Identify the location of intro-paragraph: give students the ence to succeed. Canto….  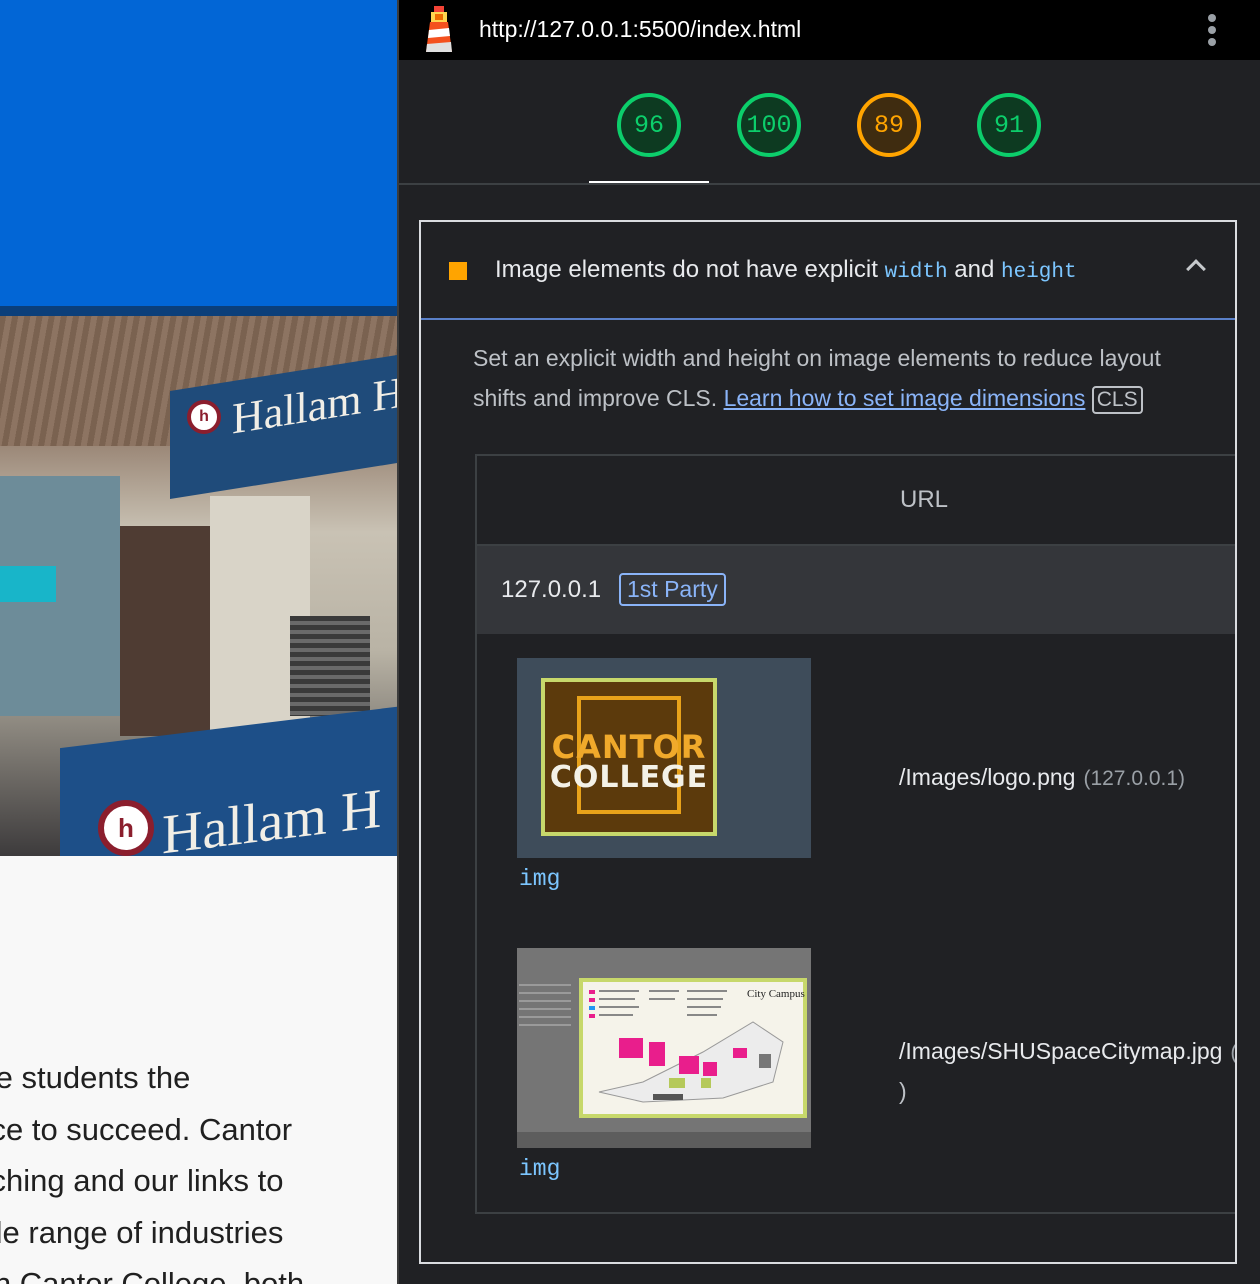
(198, 1168).